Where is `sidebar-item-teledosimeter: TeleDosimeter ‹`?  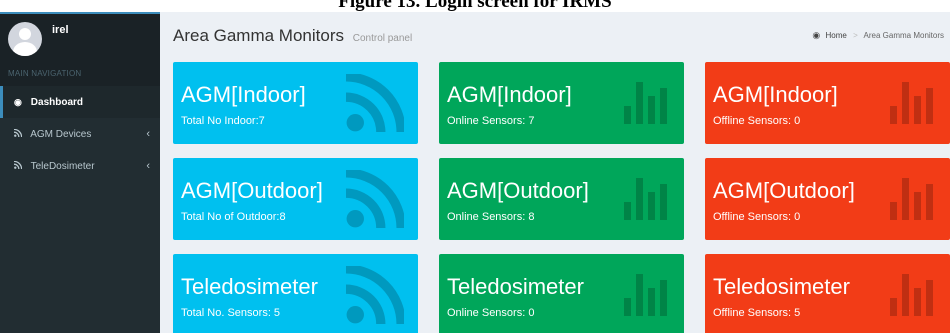 sidebar-item-teledosimeter: TeleDosimeter ‹ is located at coordinates (80, 166).